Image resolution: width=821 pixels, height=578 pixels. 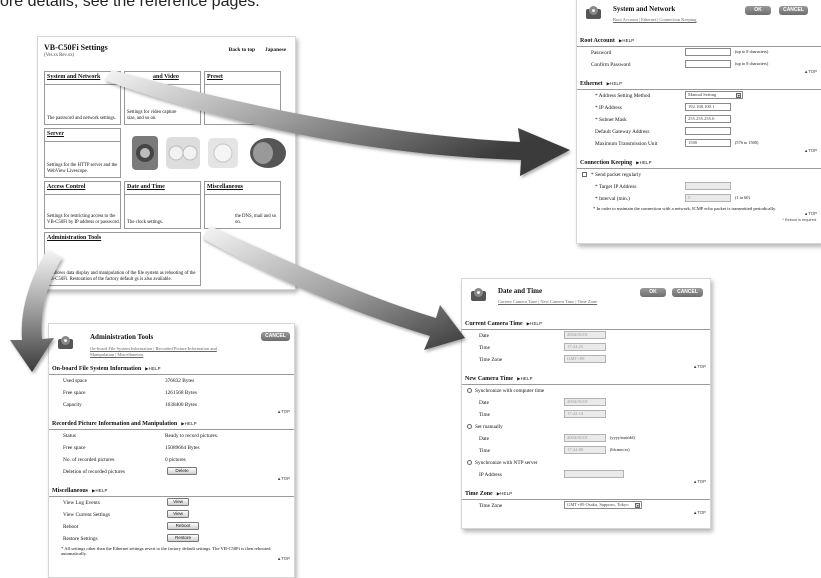 I want to click on back-to-top-link: Back to top, so click(x=242, y=50).